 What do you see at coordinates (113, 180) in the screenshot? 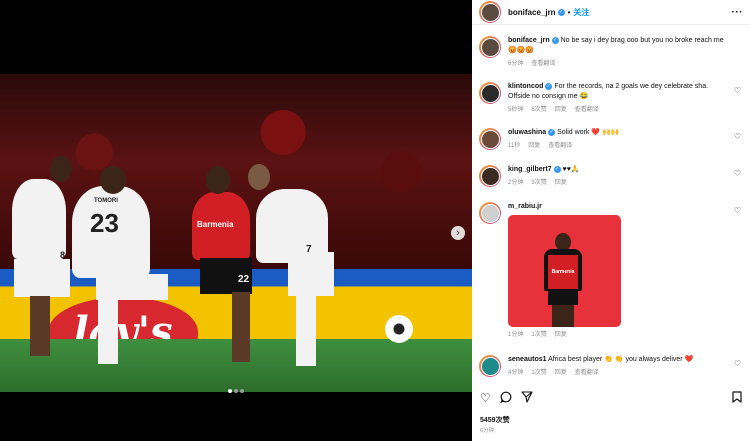
I see `player-mid-head` at bounding box center [113, 180].